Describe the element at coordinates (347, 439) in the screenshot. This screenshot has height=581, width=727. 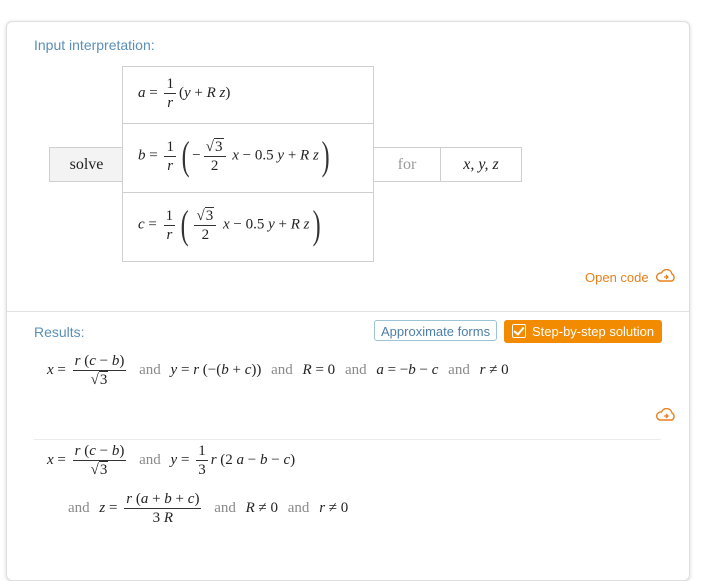
I see `result-divider` at that location.